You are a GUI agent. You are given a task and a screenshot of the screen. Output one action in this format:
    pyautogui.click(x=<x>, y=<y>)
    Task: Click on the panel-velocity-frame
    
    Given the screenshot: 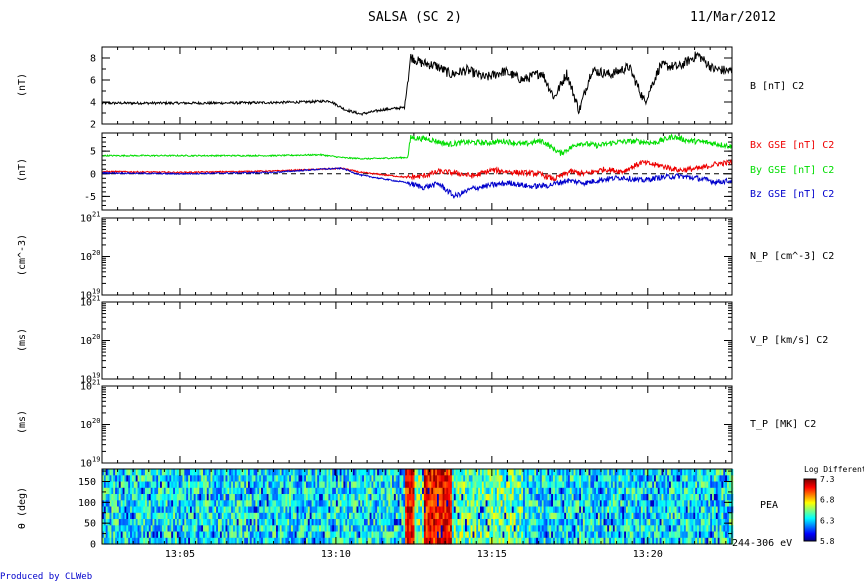 What is the action you would take?
    pyautogui.click(x=417, y=340)
    